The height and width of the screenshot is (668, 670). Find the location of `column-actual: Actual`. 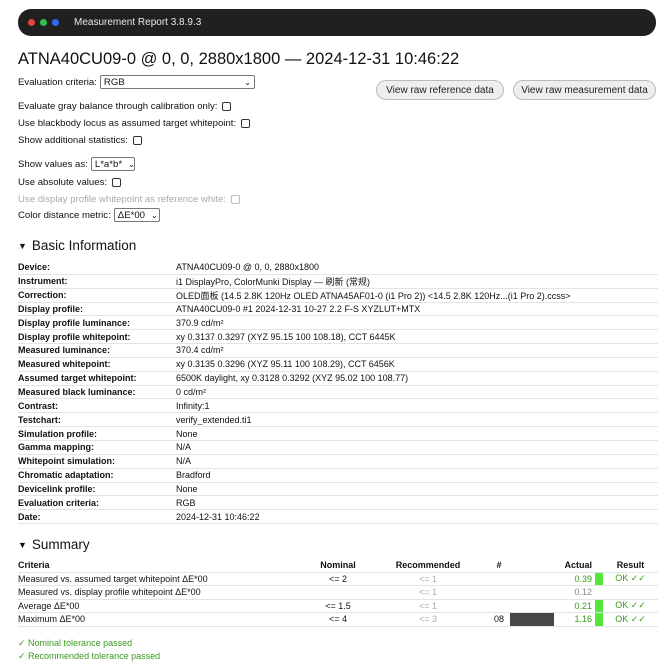

column-actual: Actual is located at coordinates (578, 565).